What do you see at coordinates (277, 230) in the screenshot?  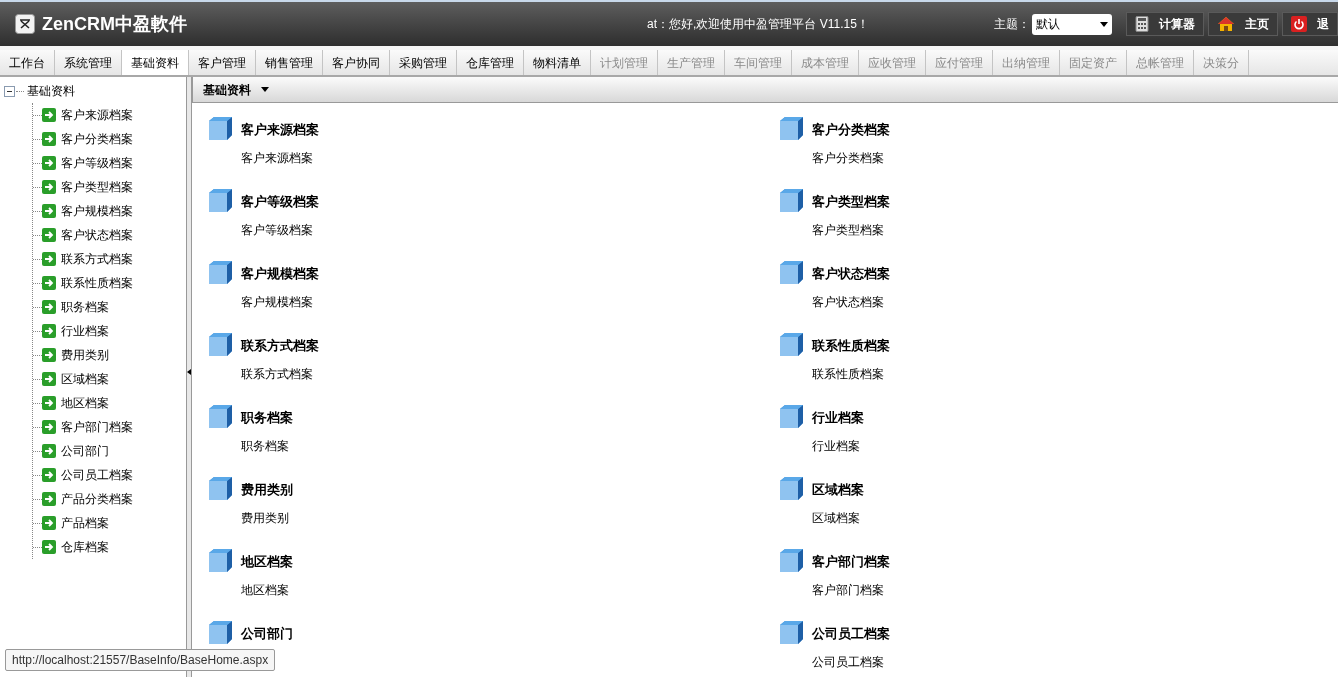 I see `item-description: 客户等级档案` at bounding box center [277, 230].